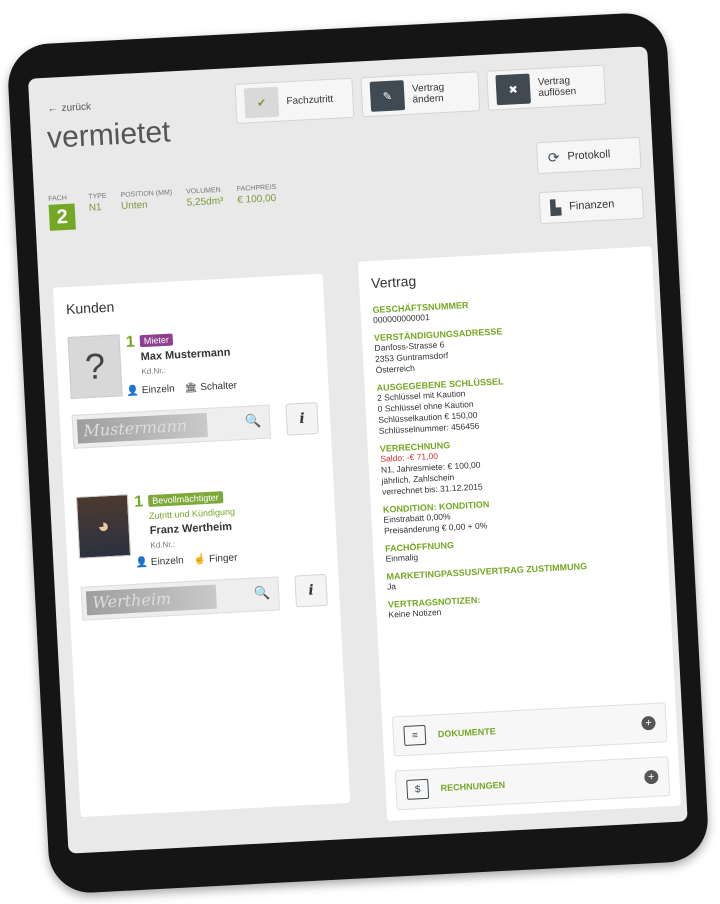 The height and width of the screenshot is (904, 720). I want to click on vertrag-aufloesen-label: Vertrag auflösen, so click(557, 87).